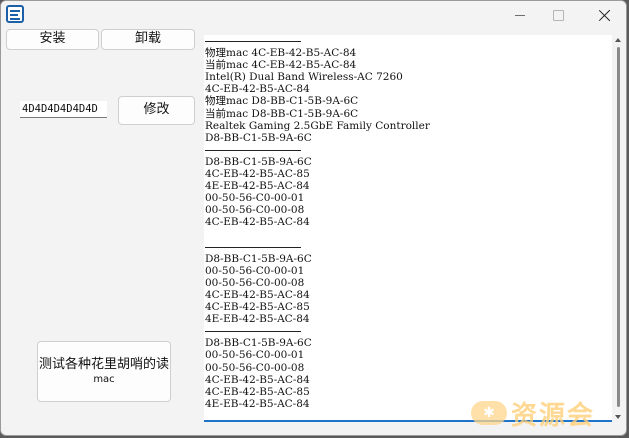 Image resolution: width=629 pixels, height=438 pixels. What do you see at coordinates (156, 110) in the screenshot?
I see `modify-button: 修改` at bounding box center [156, 110].